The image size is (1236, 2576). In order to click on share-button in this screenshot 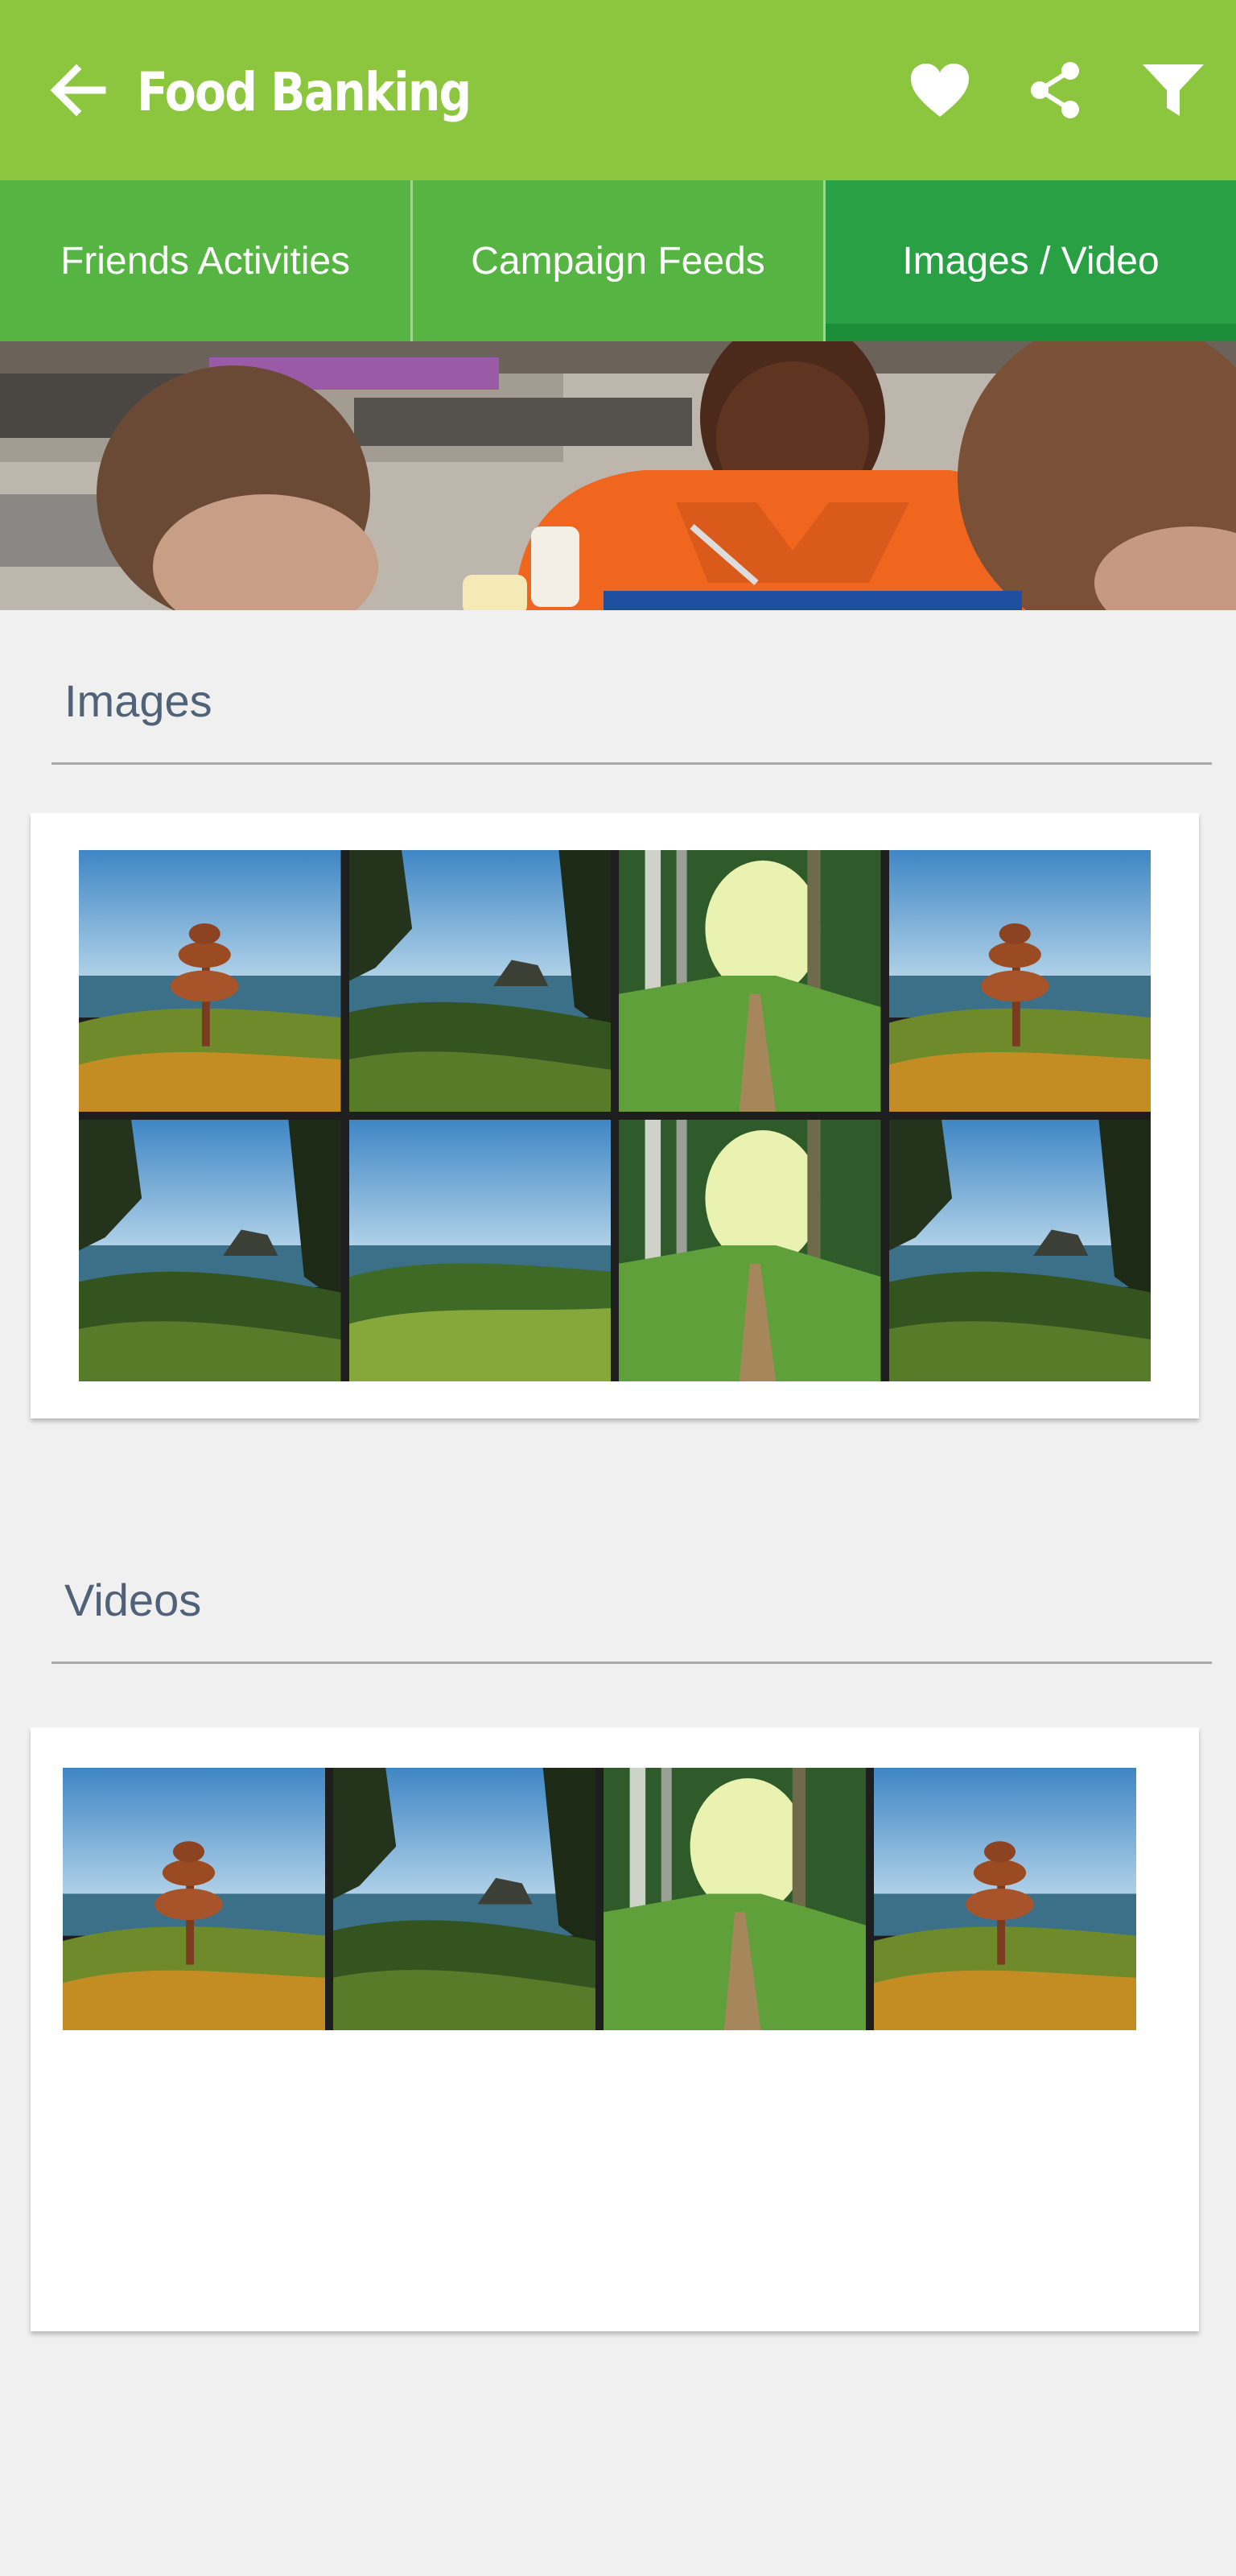, I will do `click(1056, 90)`.